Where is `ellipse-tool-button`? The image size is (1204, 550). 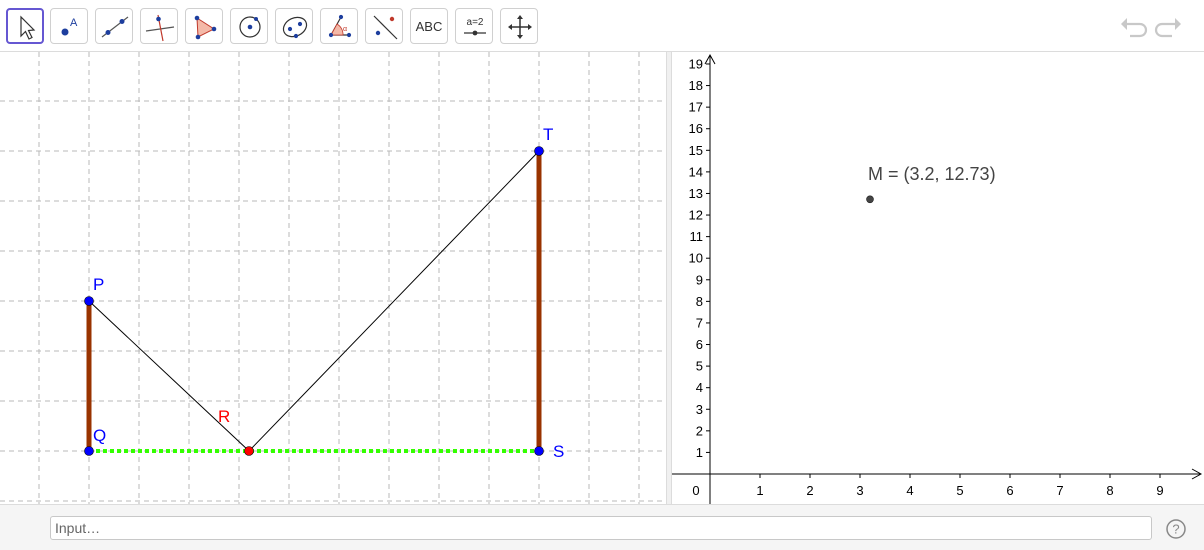 ellipse-tool-button is located at coordinates (294, 26).